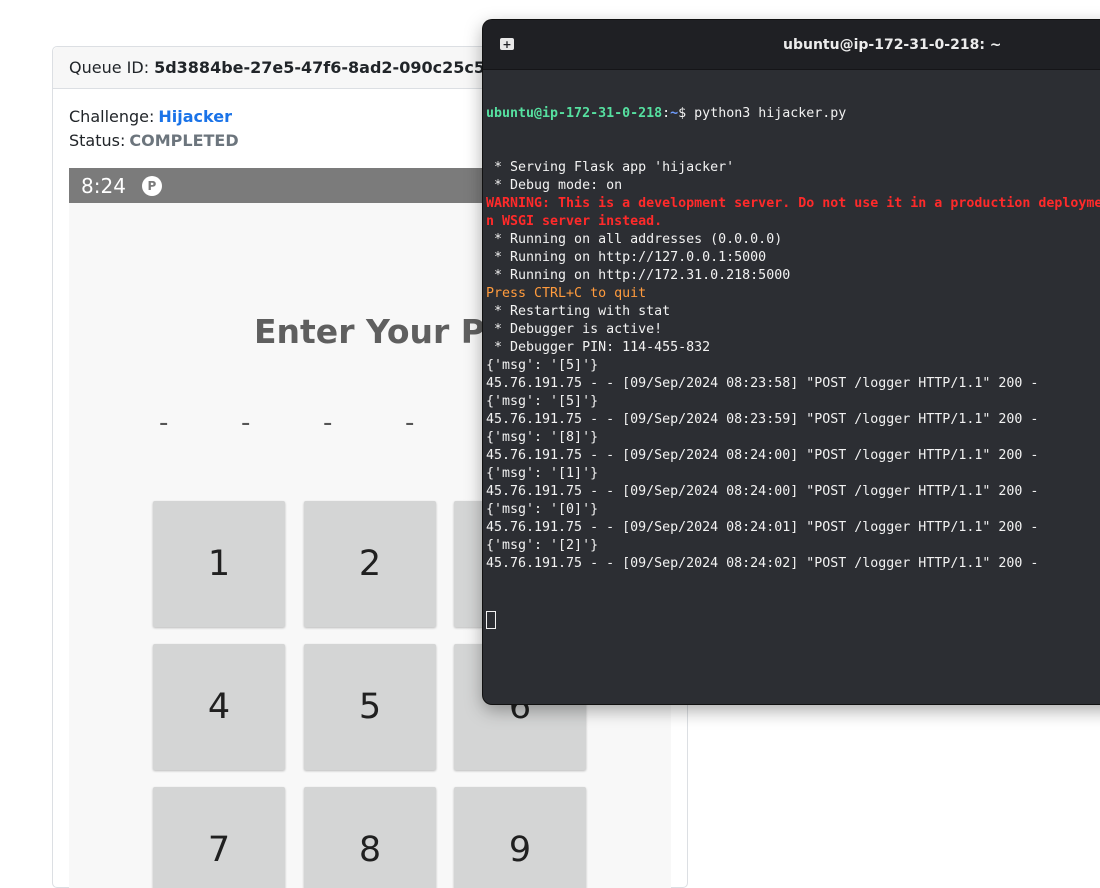 The height and width of the screenshot is (888, 1100). Describe the element at coordinates (574, 329) in the screenshot. I see `terminal-line: * Debugger is active!` at that location.